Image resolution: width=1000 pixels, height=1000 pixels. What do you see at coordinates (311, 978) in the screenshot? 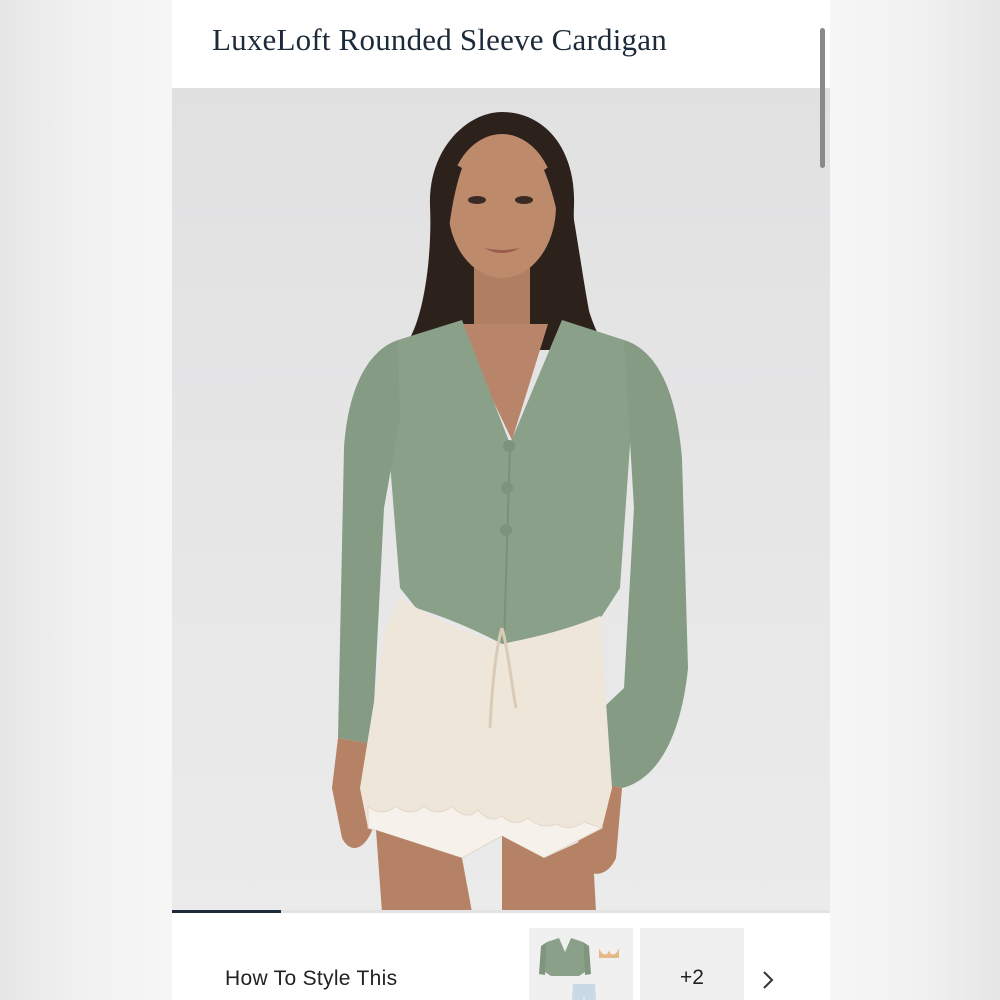
I see `how-to-style-label: How To Style This` at bounding box center [311, 978].